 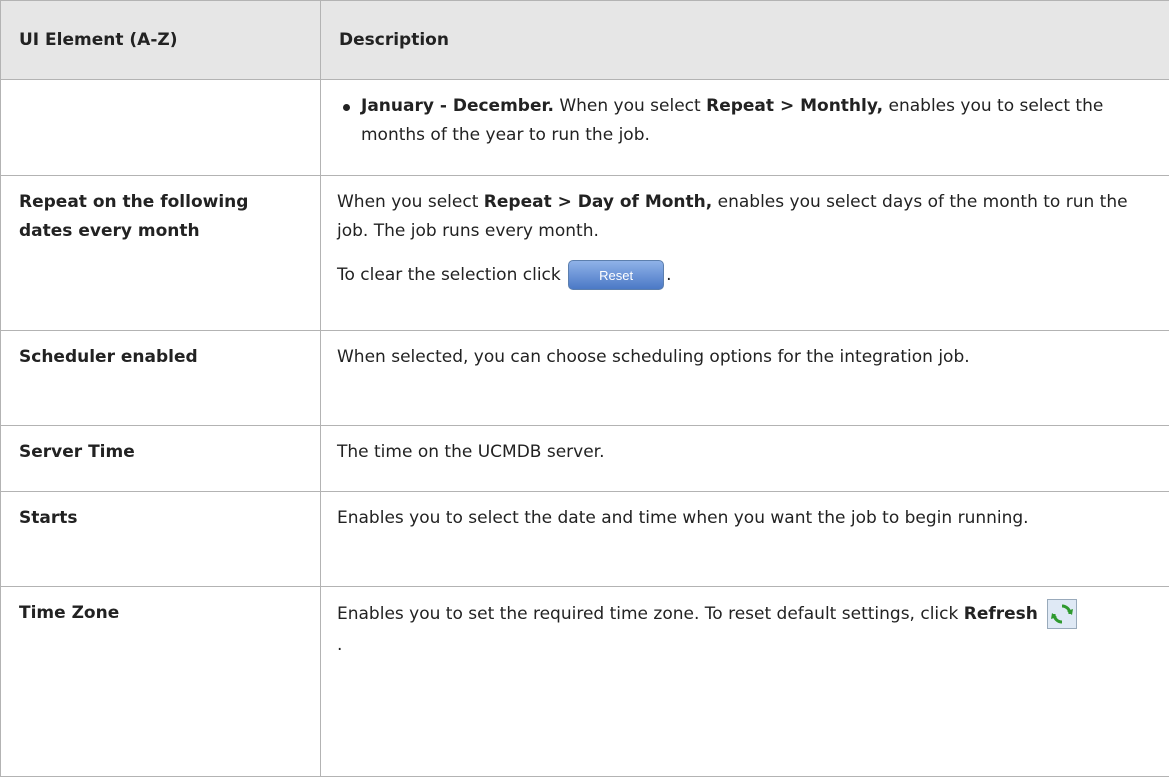 What do you see at coordinates (745, 40) in the screenshot?
I see `header-description: Description` at bounding box center [745, 40].